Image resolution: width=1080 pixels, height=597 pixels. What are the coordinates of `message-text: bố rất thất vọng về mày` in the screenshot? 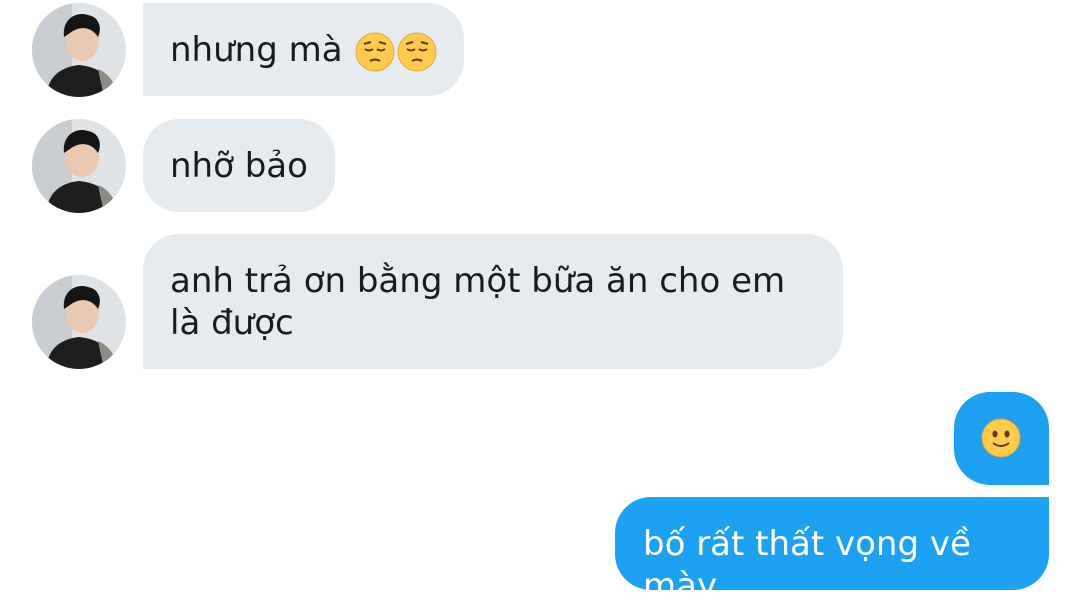 It's located at (807, 560).